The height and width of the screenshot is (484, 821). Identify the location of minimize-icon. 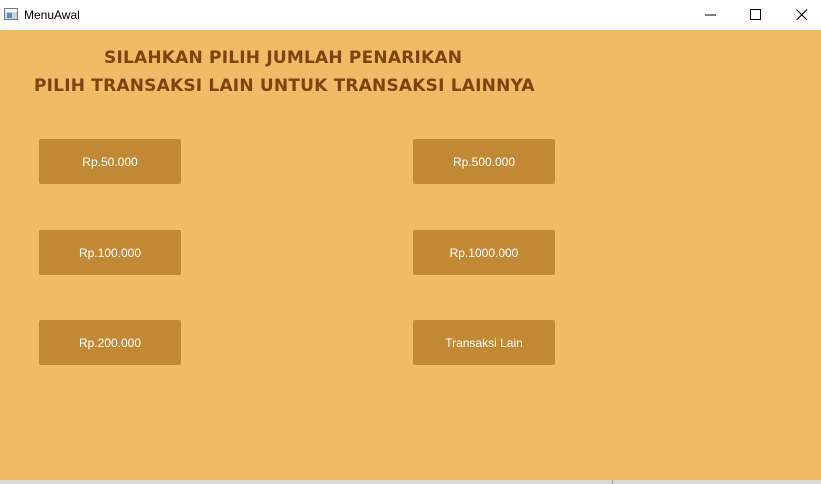
(710, 15).